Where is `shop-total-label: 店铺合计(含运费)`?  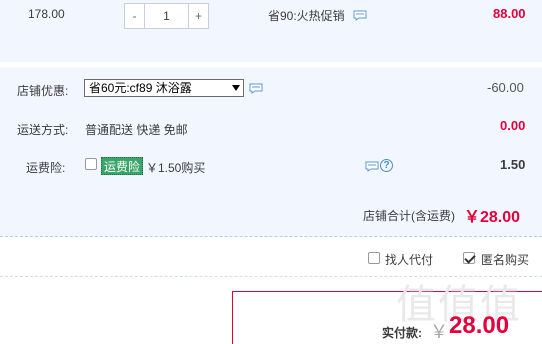
shop-total-label: 店铺合计(含运费) is located at coordinates (409, 216).